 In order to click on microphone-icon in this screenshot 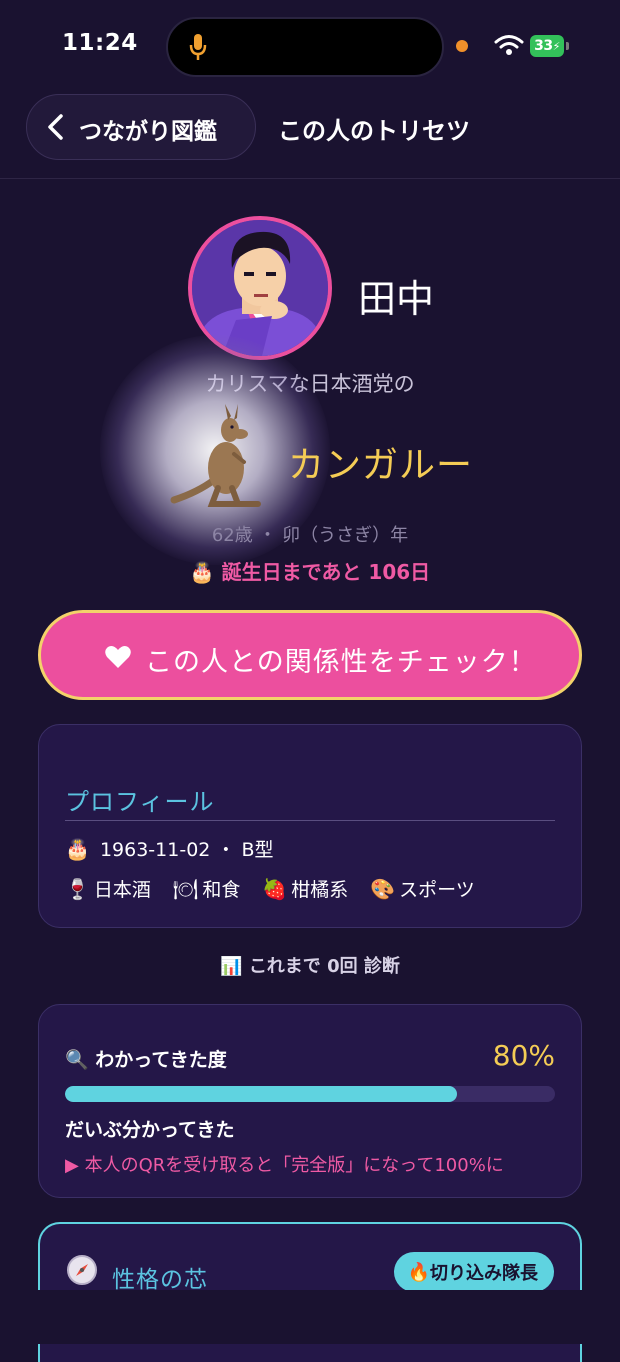, I will do `click(198, 47)`.